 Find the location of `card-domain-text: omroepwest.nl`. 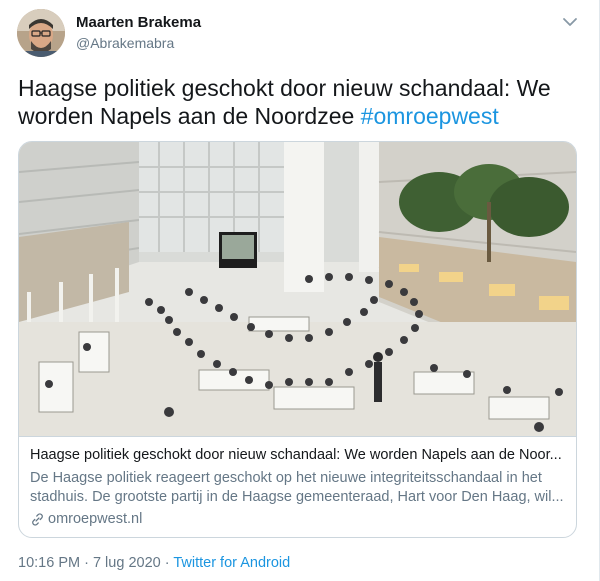

card-domain-text: omroepwest.nl is located at coordinates (95, 519).